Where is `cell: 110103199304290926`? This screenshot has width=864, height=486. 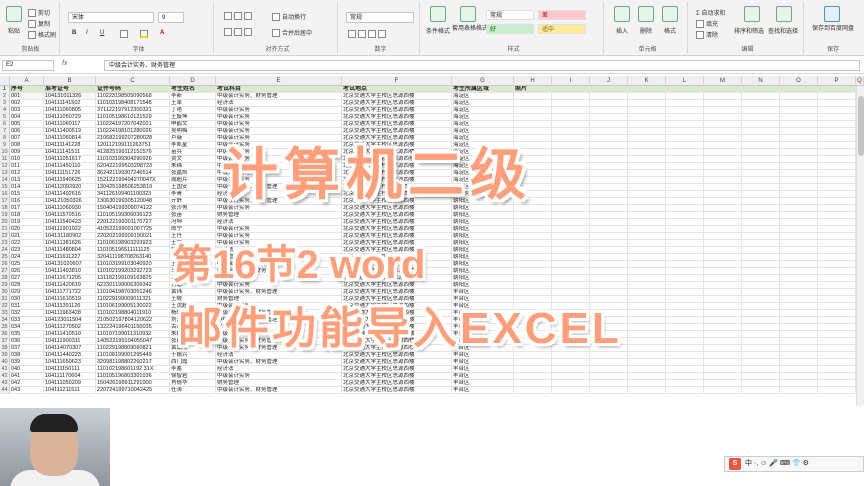
cell: 110103199304290926 is located at coordinates (133, 159).